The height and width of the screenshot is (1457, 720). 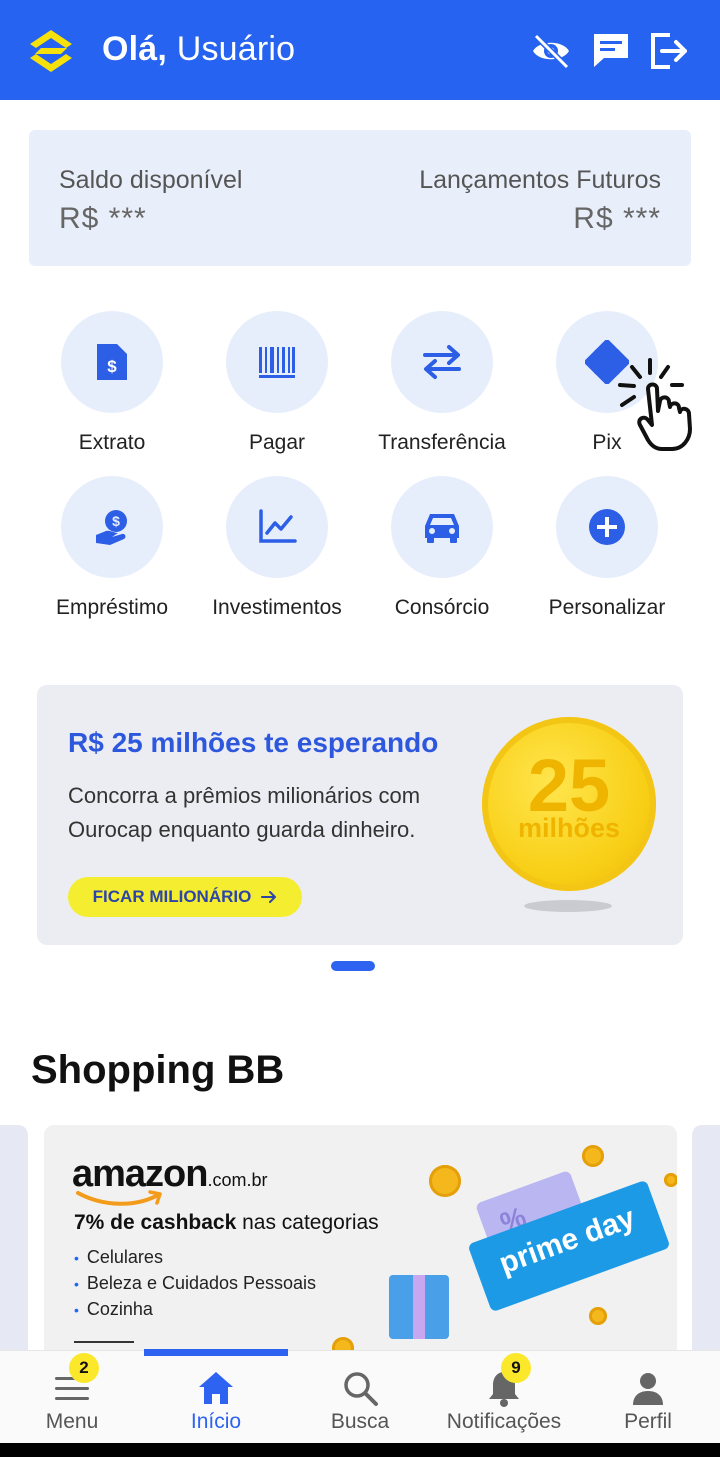 What do you see at coordinates (569, 804) in the screenshot?
I see `prize-coin-image: 25 milhões` at bounding box center [569, 804].